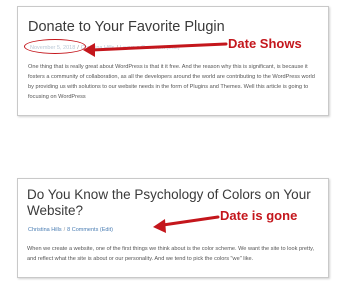  I want to click on date-shows-callout: Date Shows, so click(265, 43).